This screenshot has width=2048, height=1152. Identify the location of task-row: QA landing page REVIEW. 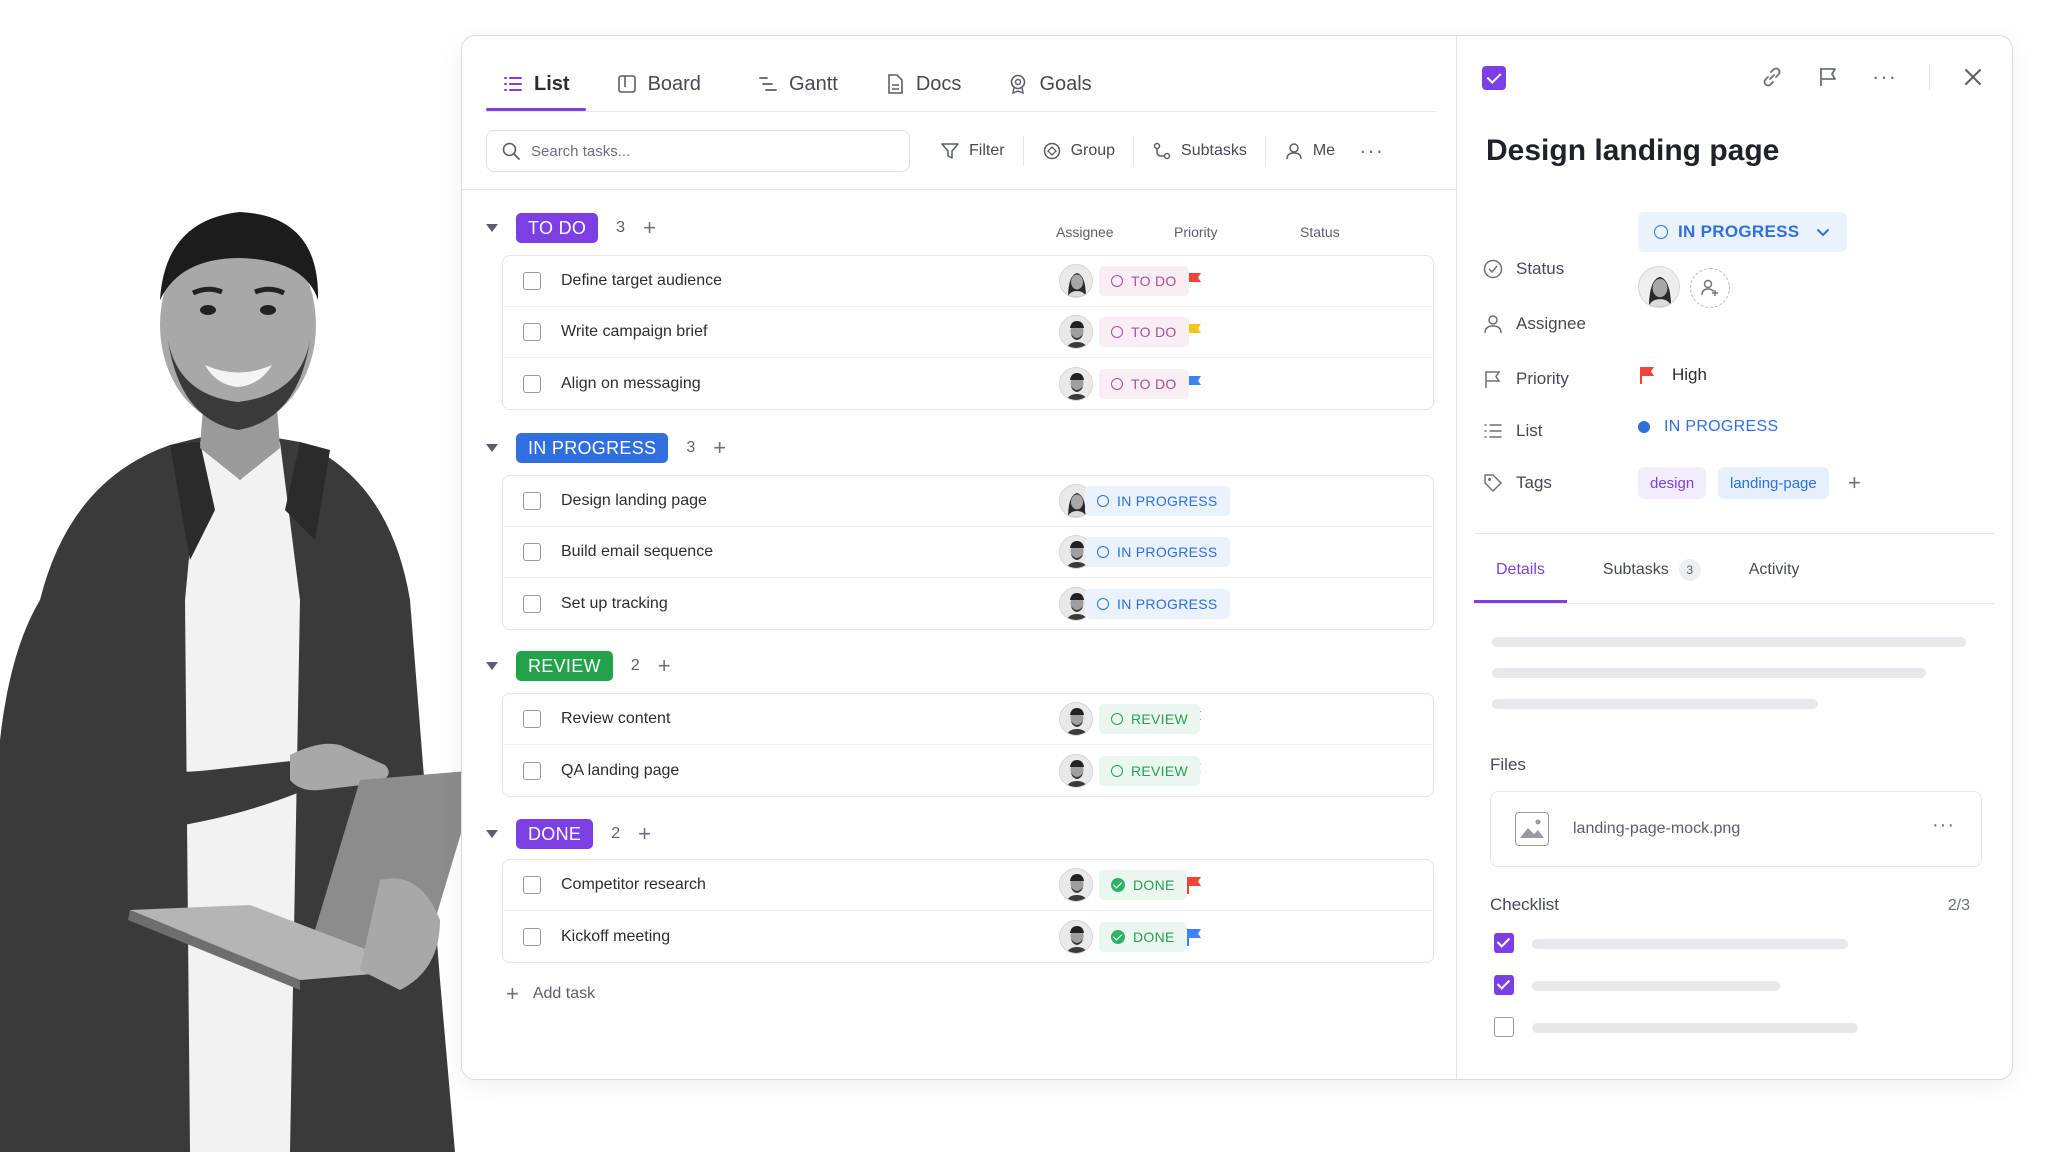
(968, 770).